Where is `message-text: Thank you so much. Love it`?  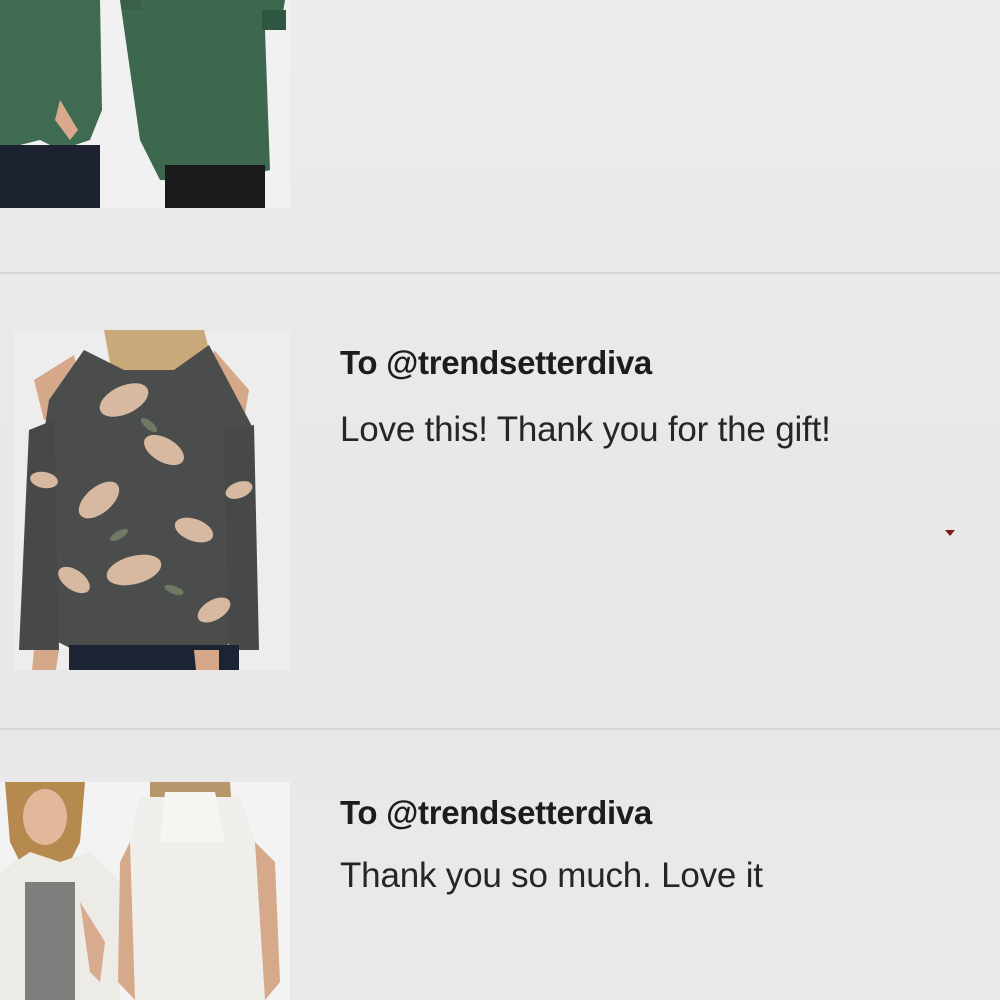
message-text: Thank you so much. Love it is located at coordinates (551, 875).